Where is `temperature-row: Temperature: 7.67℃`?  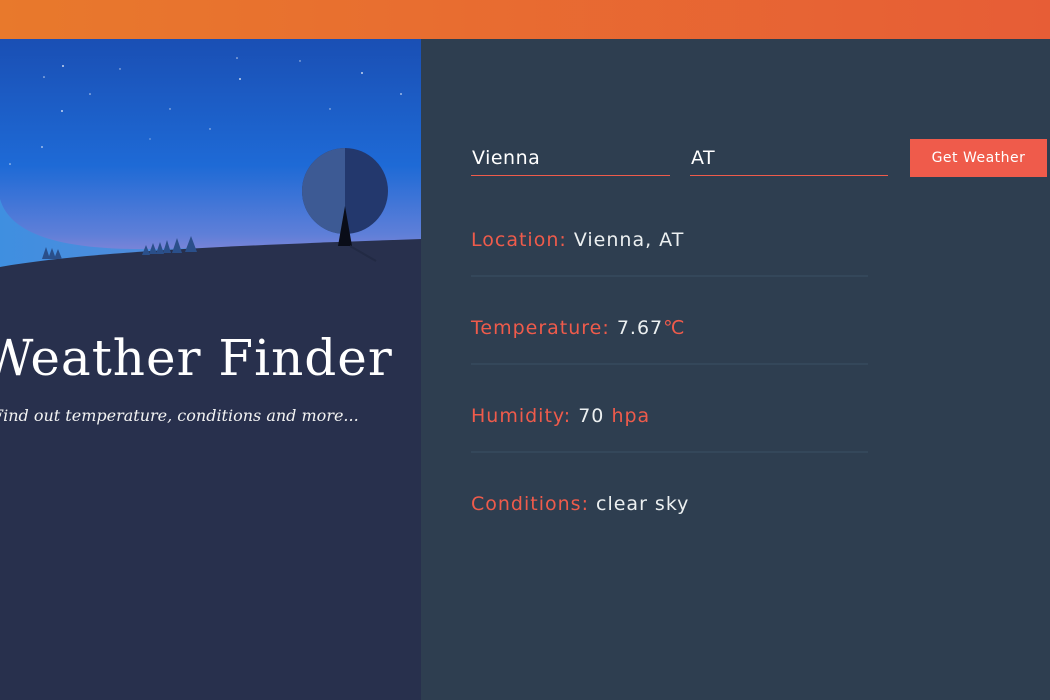
temperature-row: Temperature: 7.67℃ is located at coordinates (669, 321).